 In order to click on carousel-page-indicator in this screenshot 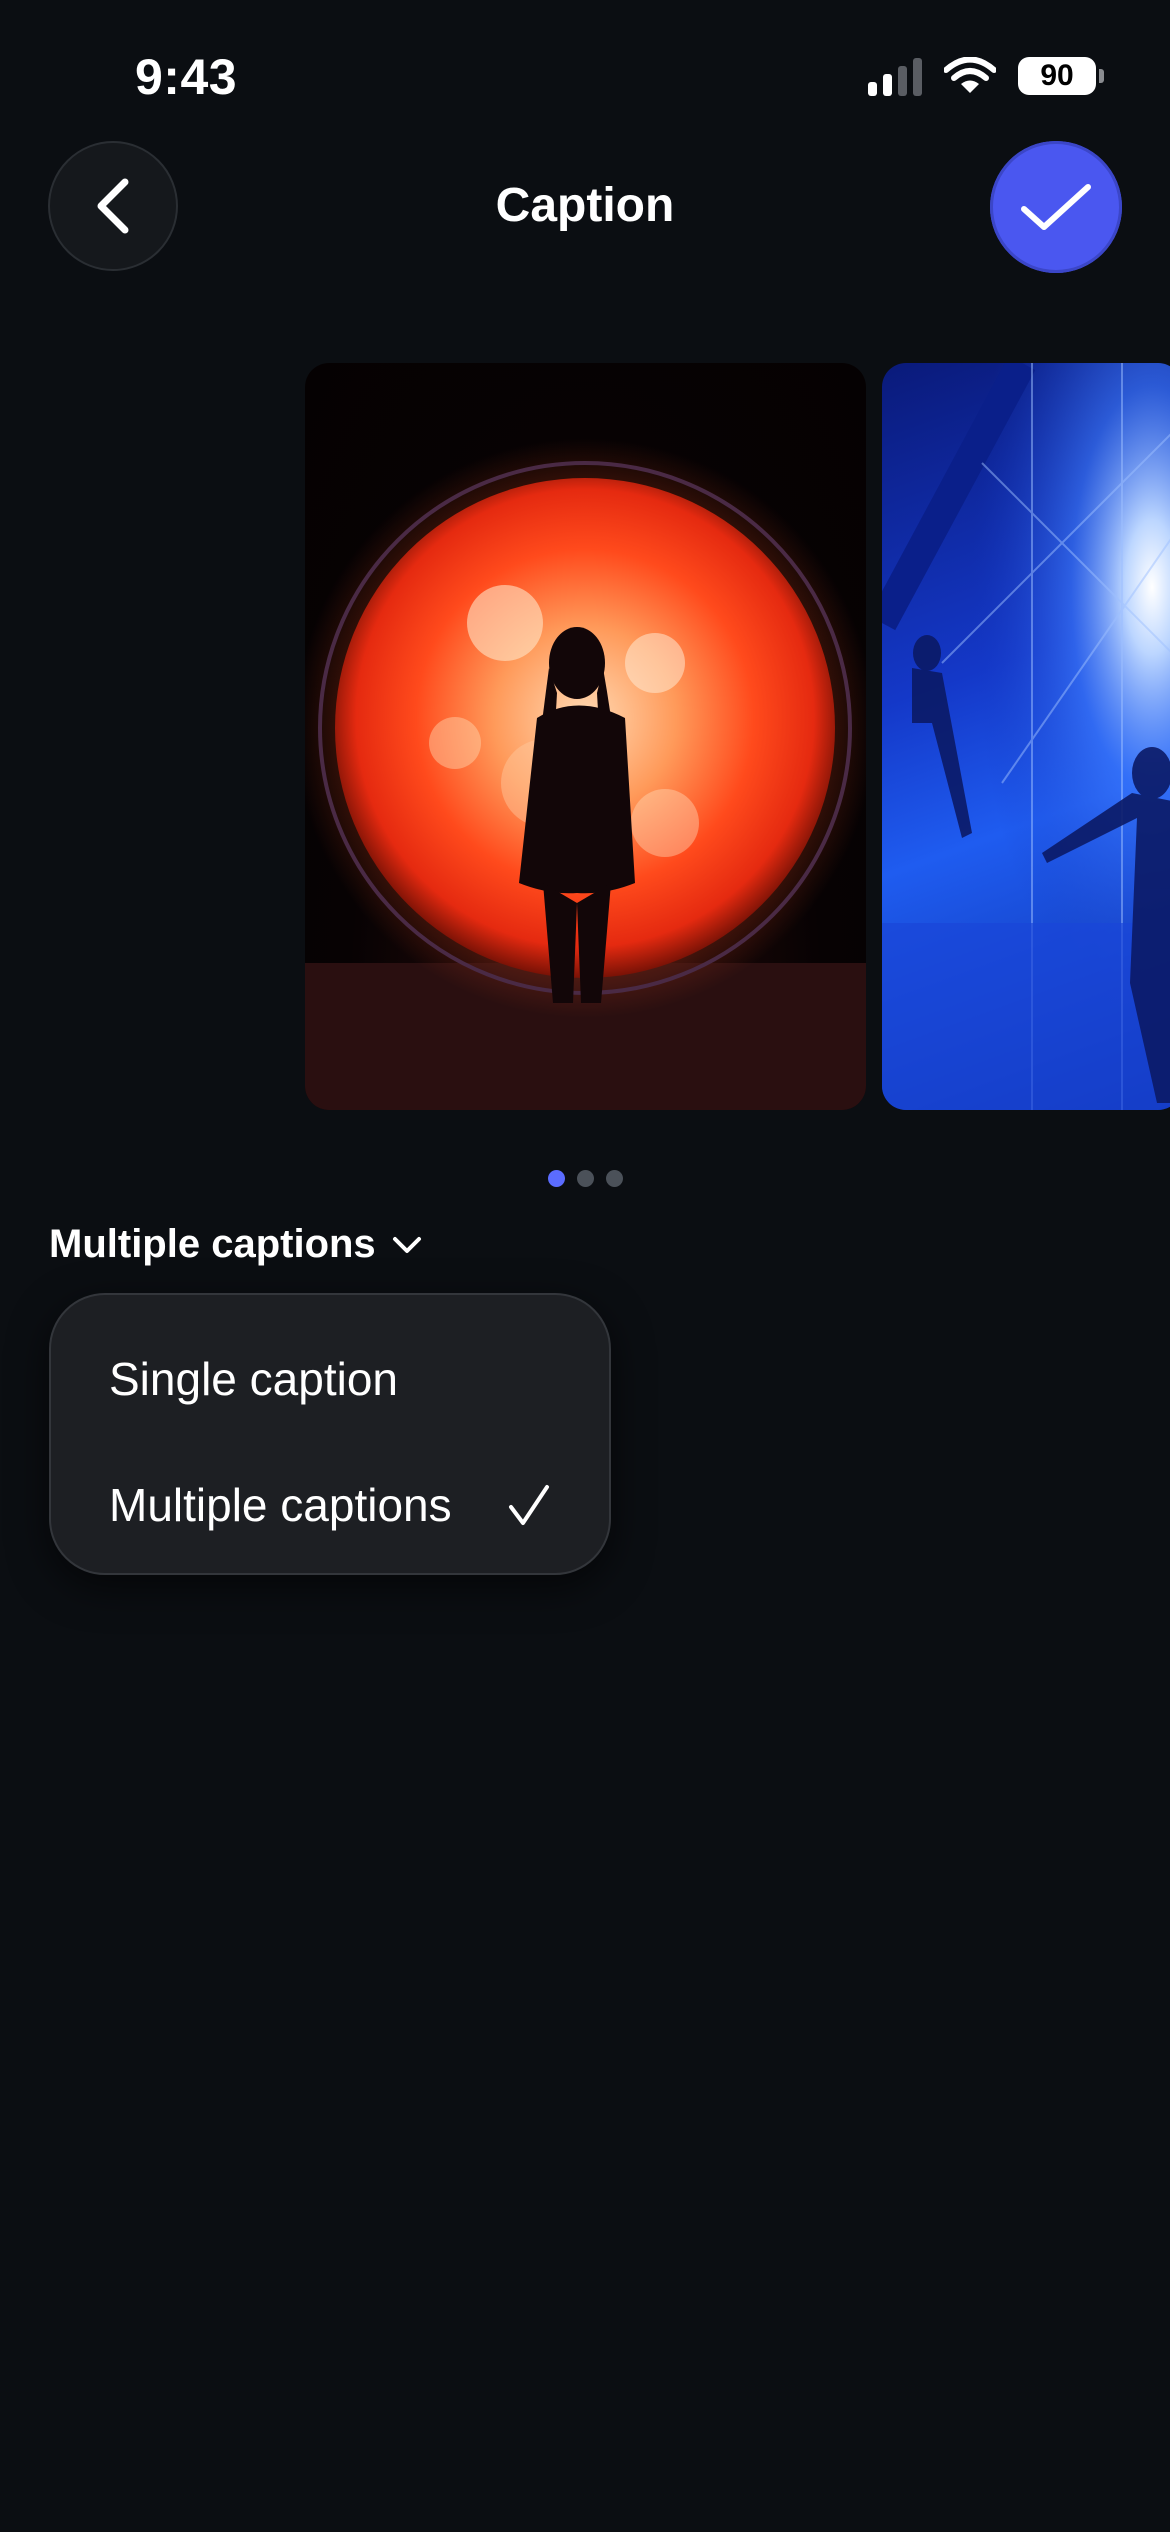, I will do `click(585, 1178)`.